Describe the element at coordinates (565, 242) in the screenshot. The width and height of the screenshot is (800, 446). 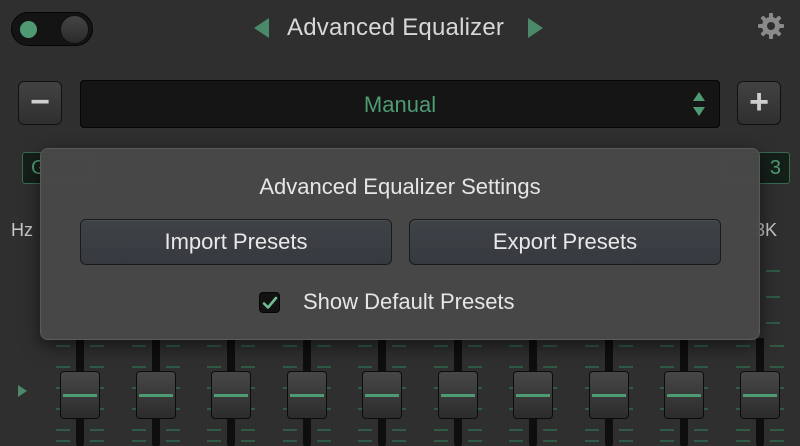
I see `export-presets-button: Export Presets` at that location.